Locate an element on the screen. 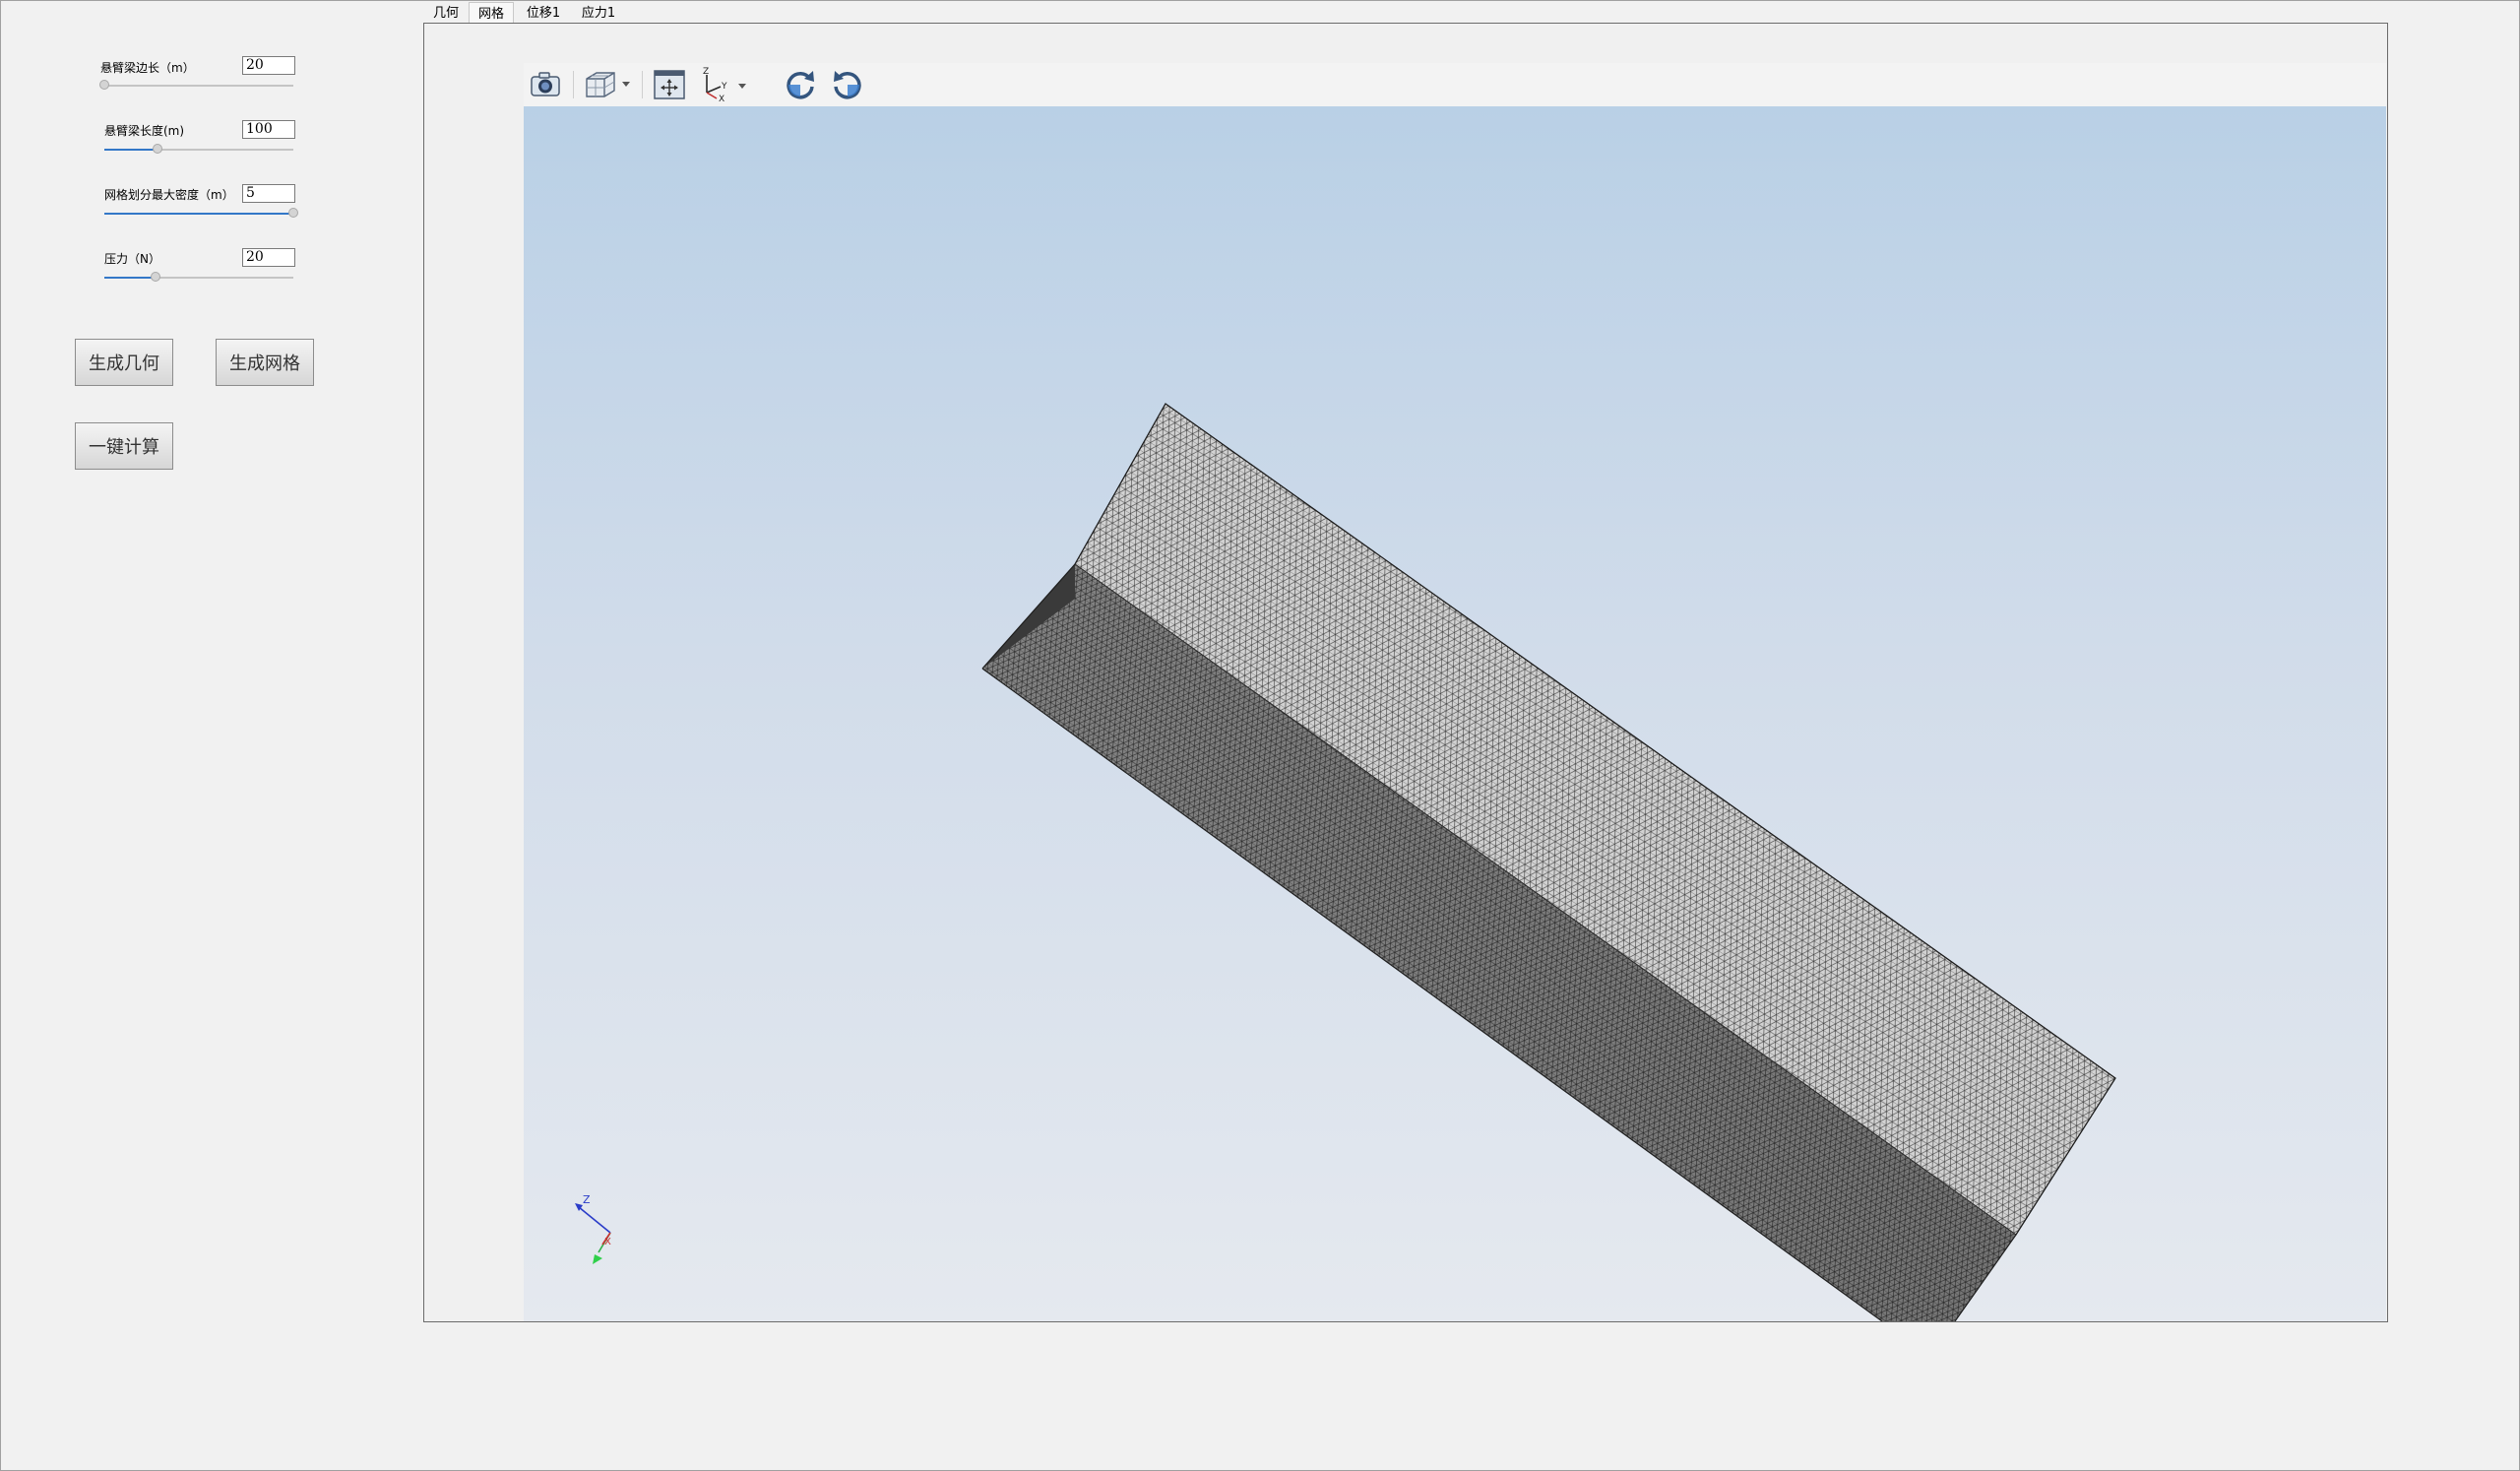 The width and height of the screenshot is (2520, 1471). axes-x-label: X is located at coordinates (721, 98).